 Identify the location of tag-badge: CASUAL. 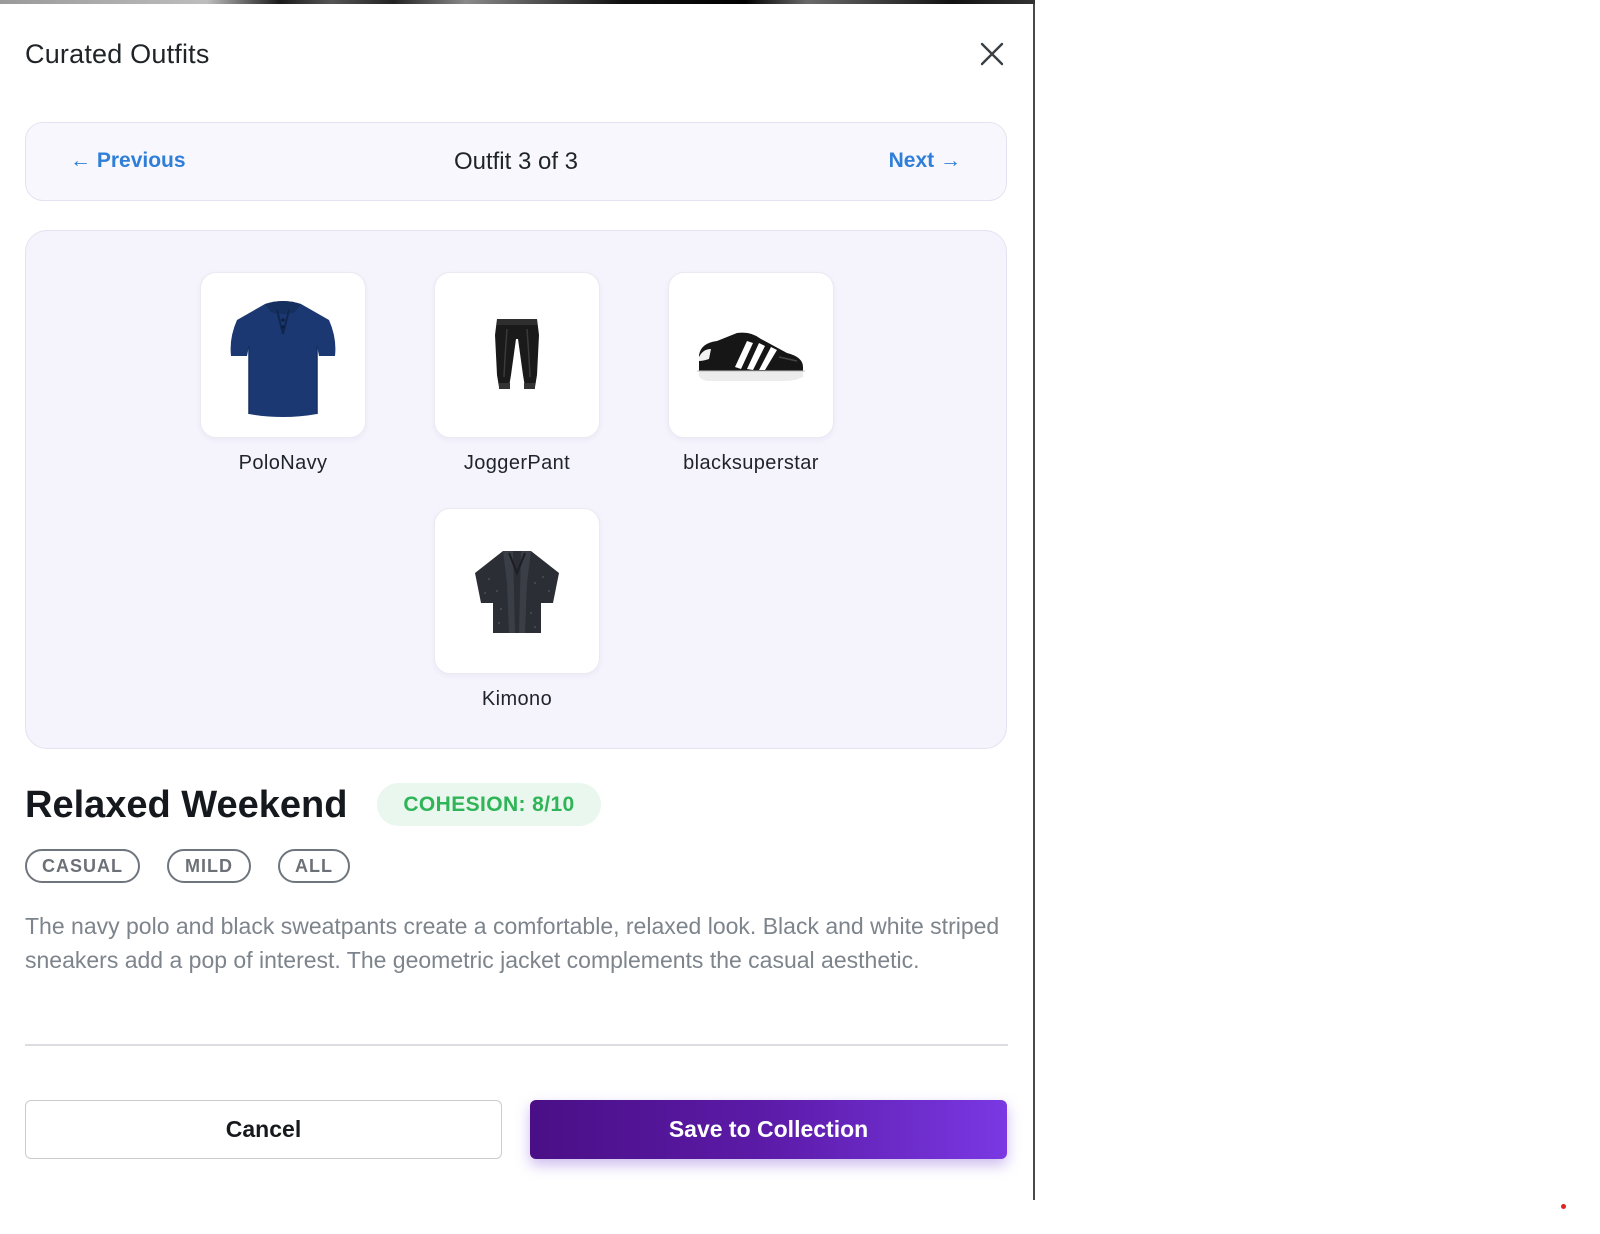
(82, 866).